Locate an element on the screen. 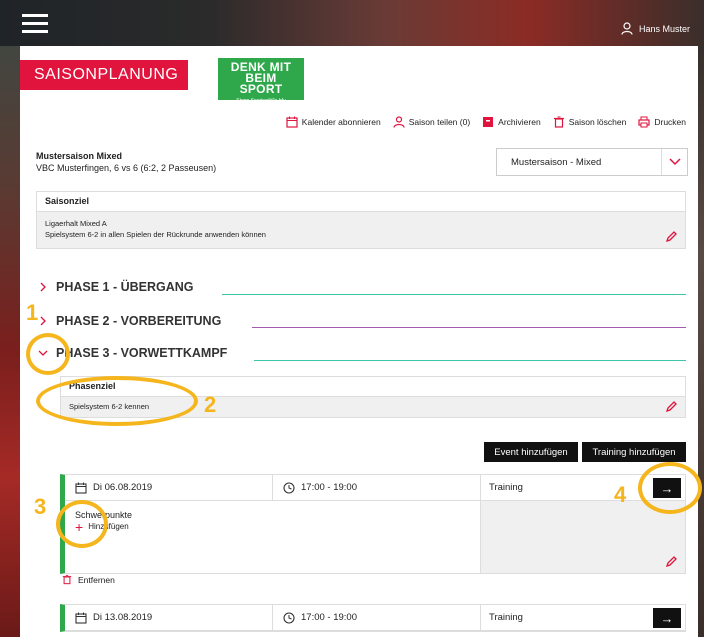 The width and height of the screenshot is (704, 637). person-icon is located at coordinates (399, 122).